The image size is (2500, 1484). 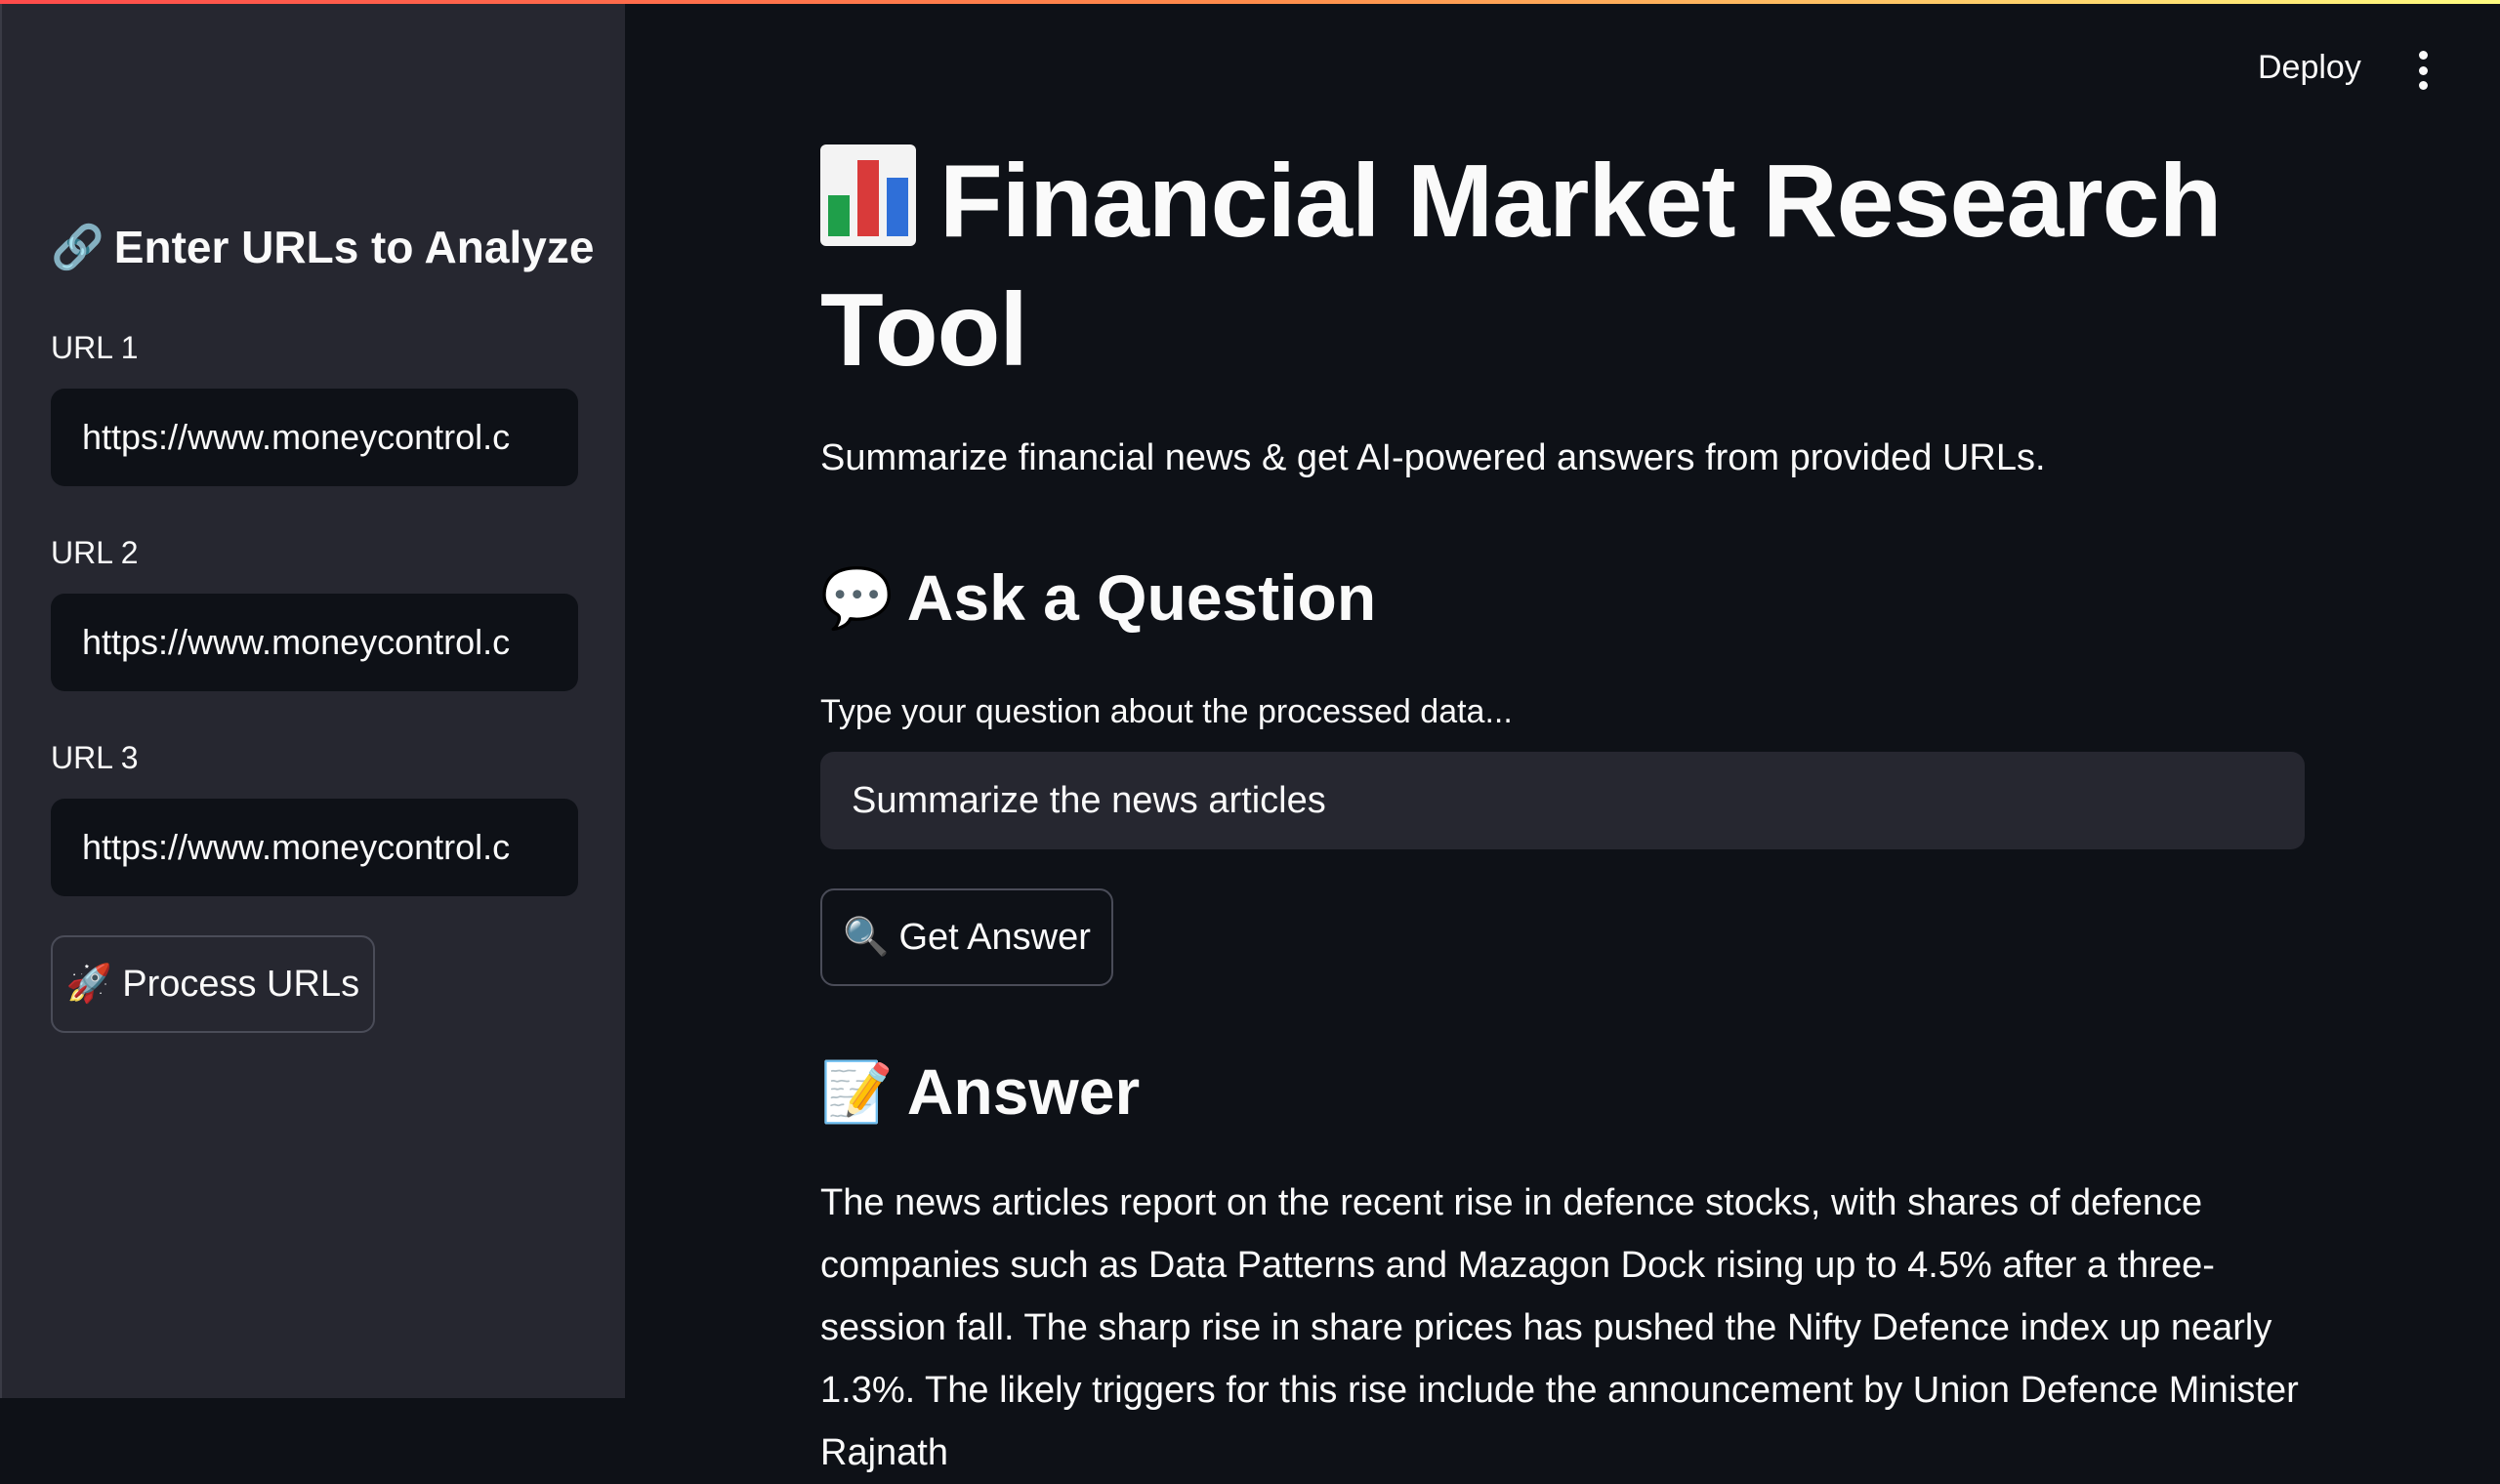 What do you see at coordinates (77, 248) in the screenshot?
I see `link-icon: 🔗` at bounding box center [77, 248].